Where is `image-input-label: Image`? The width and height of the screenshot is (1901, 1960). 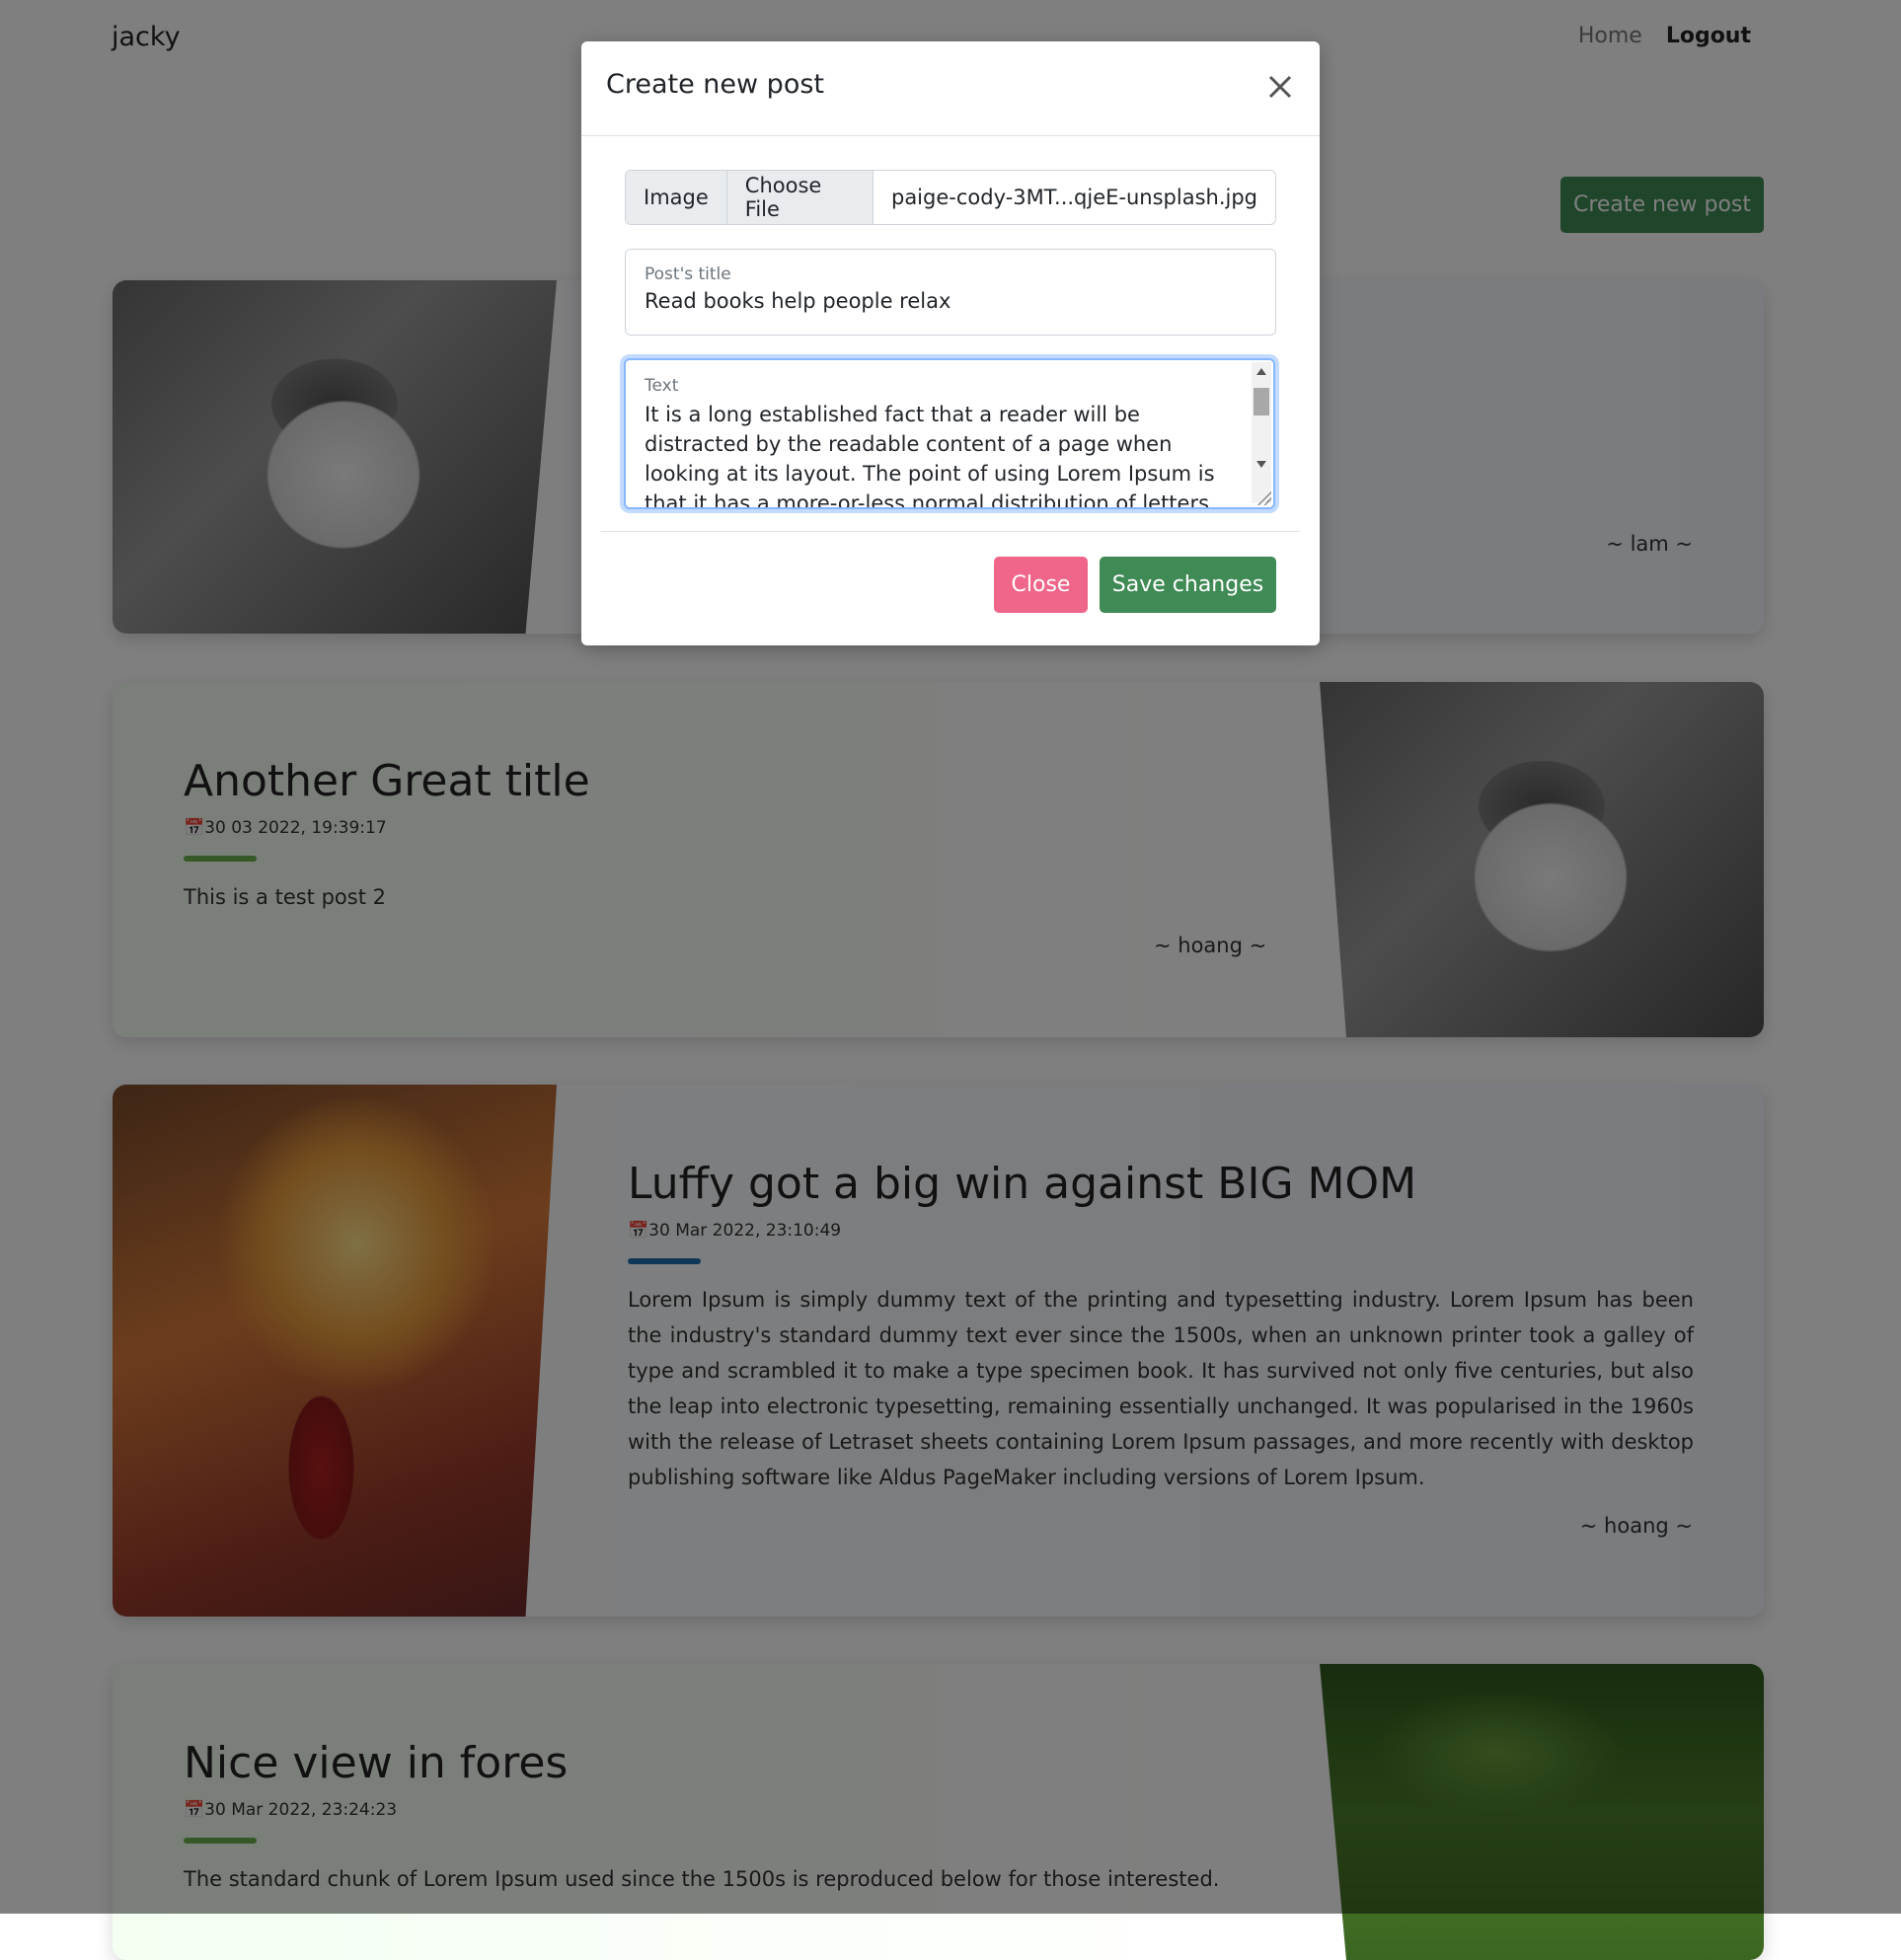
image-input-label: Image is located at coordinates (676, 197).